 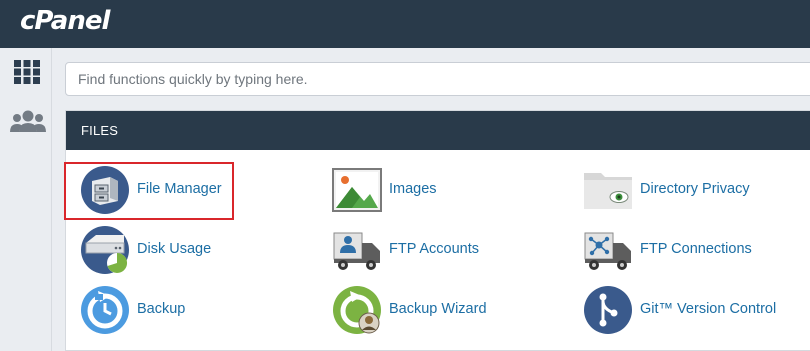 I want to click on git-version-control-label: Git™ Version Control, so click(x=708, y=309).